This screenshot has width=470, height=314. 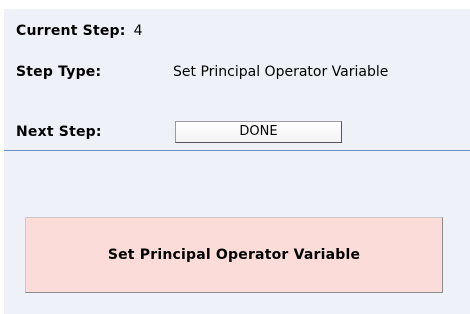 I want to click on next-step-row: Next Step: DONE, so click(x=179, y=132).